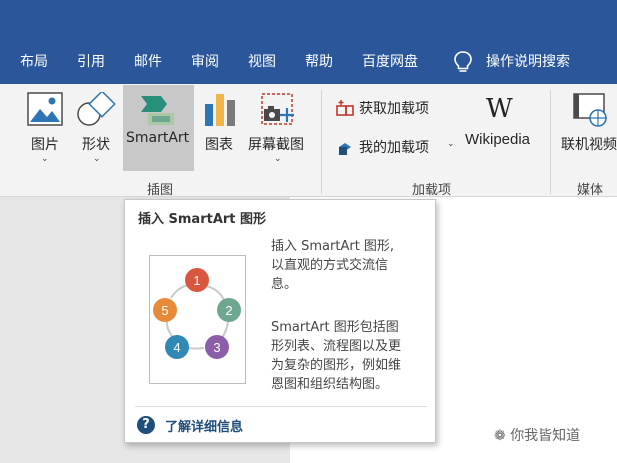  I want to click on tab-layout: 布局, so click(34, 62).